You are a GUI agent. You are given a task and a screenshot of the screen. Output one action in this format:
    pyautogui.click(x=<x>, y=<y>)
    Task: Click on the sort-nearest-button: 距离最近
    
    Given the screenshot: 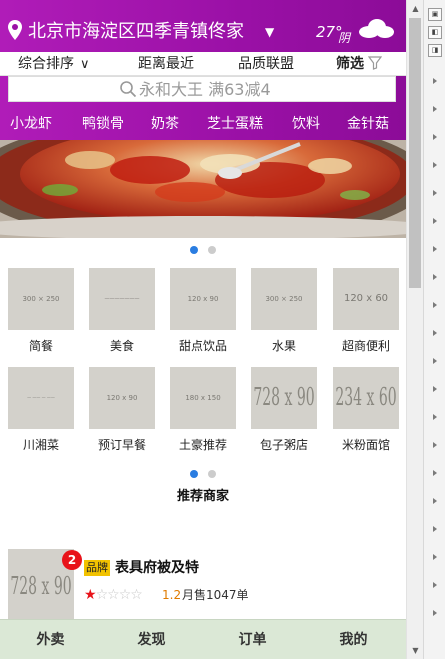 What is the action you would take?
    pyautogui.click(x=166, y=64)
    